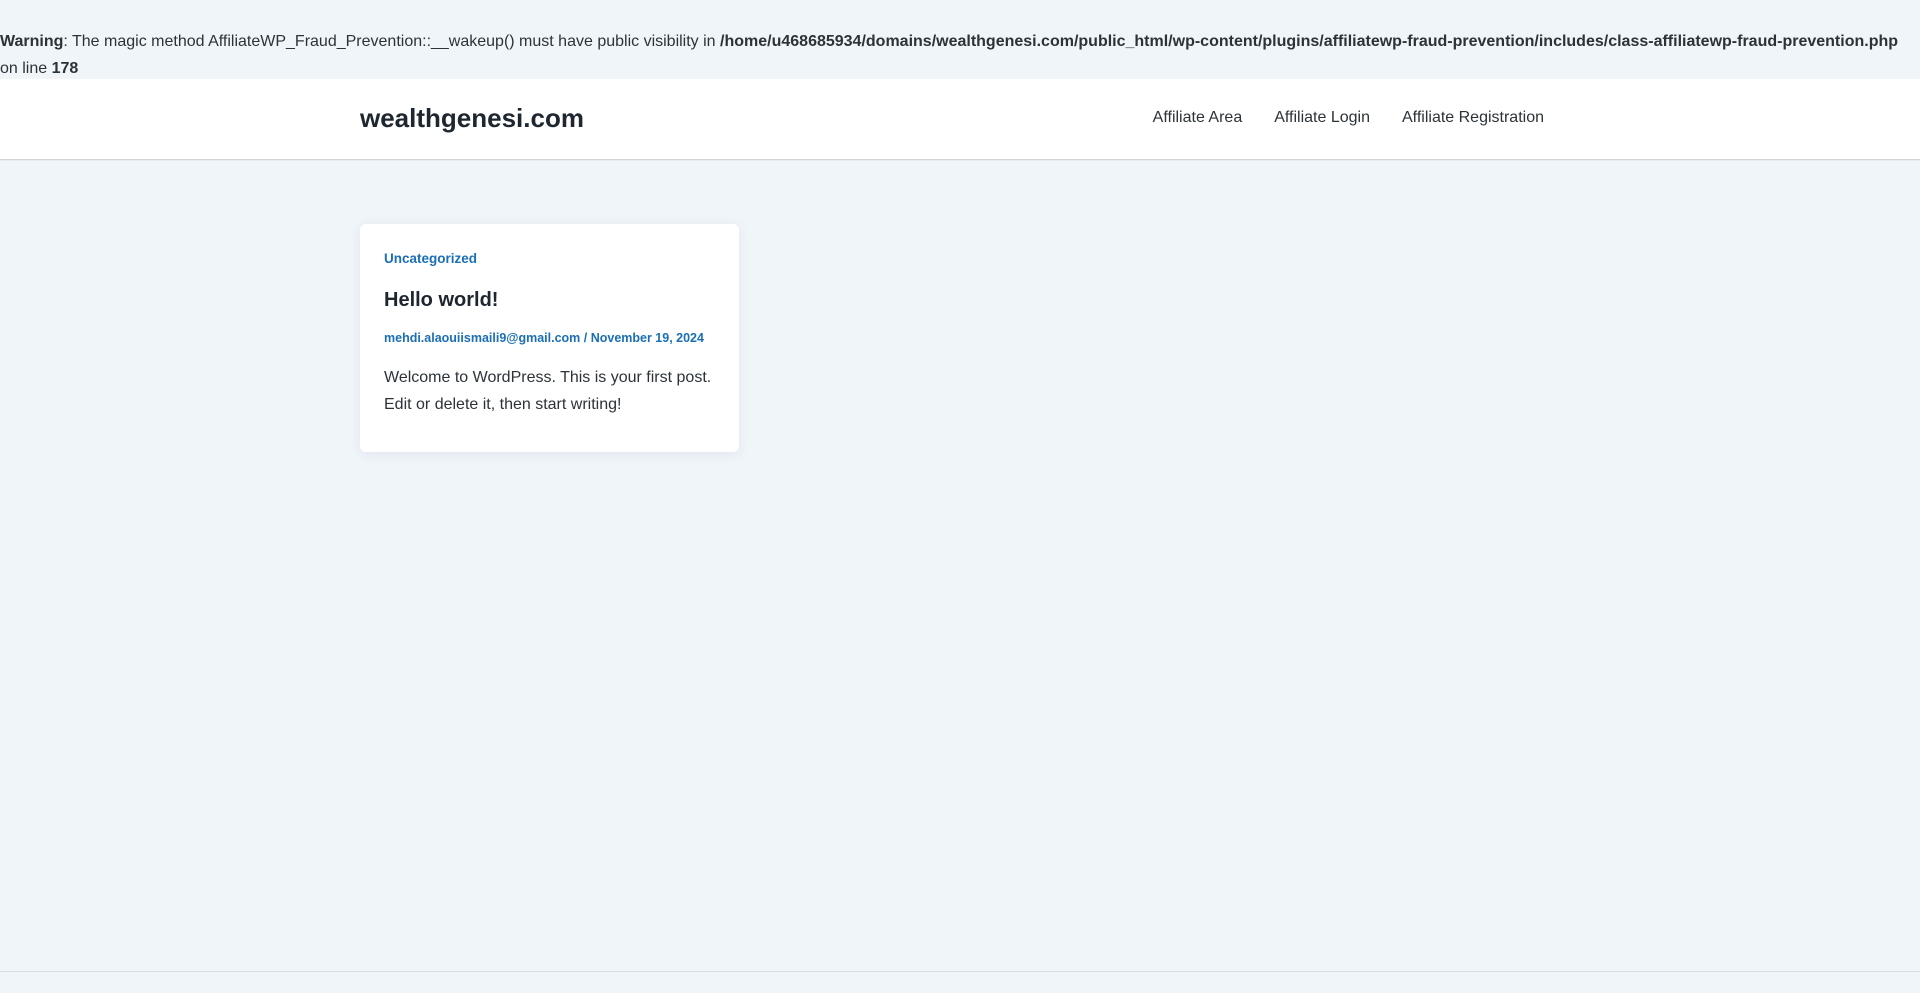  I want to click on site-title-link: wealthgenesi.com, so click(472, 118).